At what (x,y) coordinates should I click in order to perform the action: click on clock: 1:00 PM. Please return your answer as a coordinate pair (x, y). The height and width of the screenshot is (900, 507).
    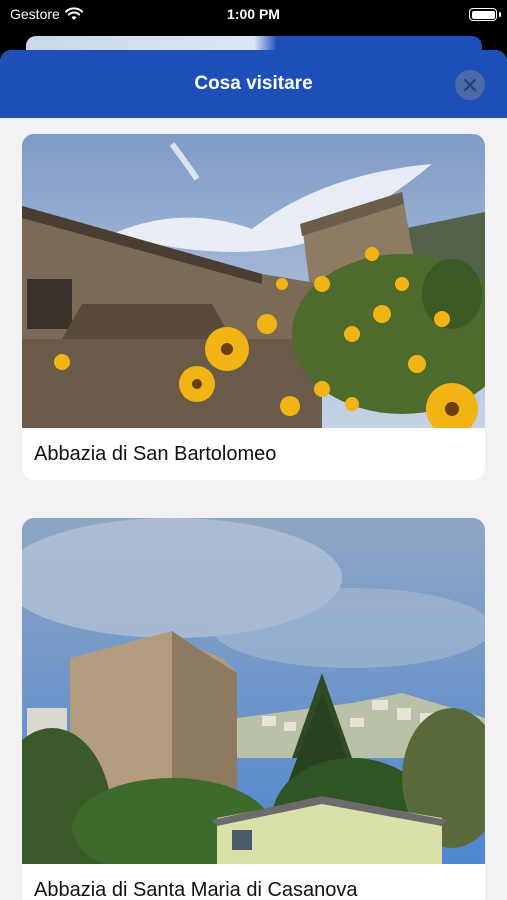
    Looking at the image, I should click on (253, 14).